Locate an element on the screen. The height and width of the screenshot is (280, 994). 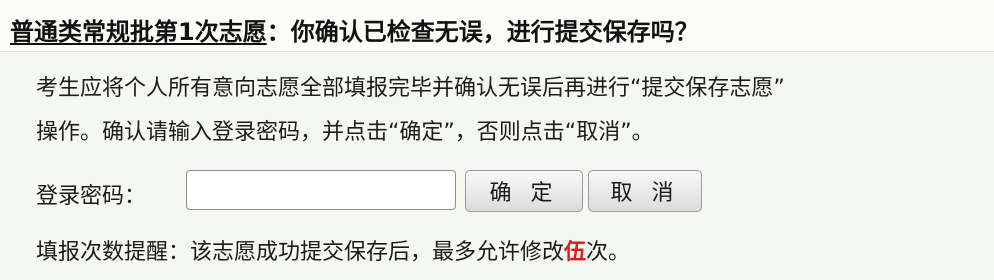
reminder-suffix: 次。 is located at coordinates (608, 252).